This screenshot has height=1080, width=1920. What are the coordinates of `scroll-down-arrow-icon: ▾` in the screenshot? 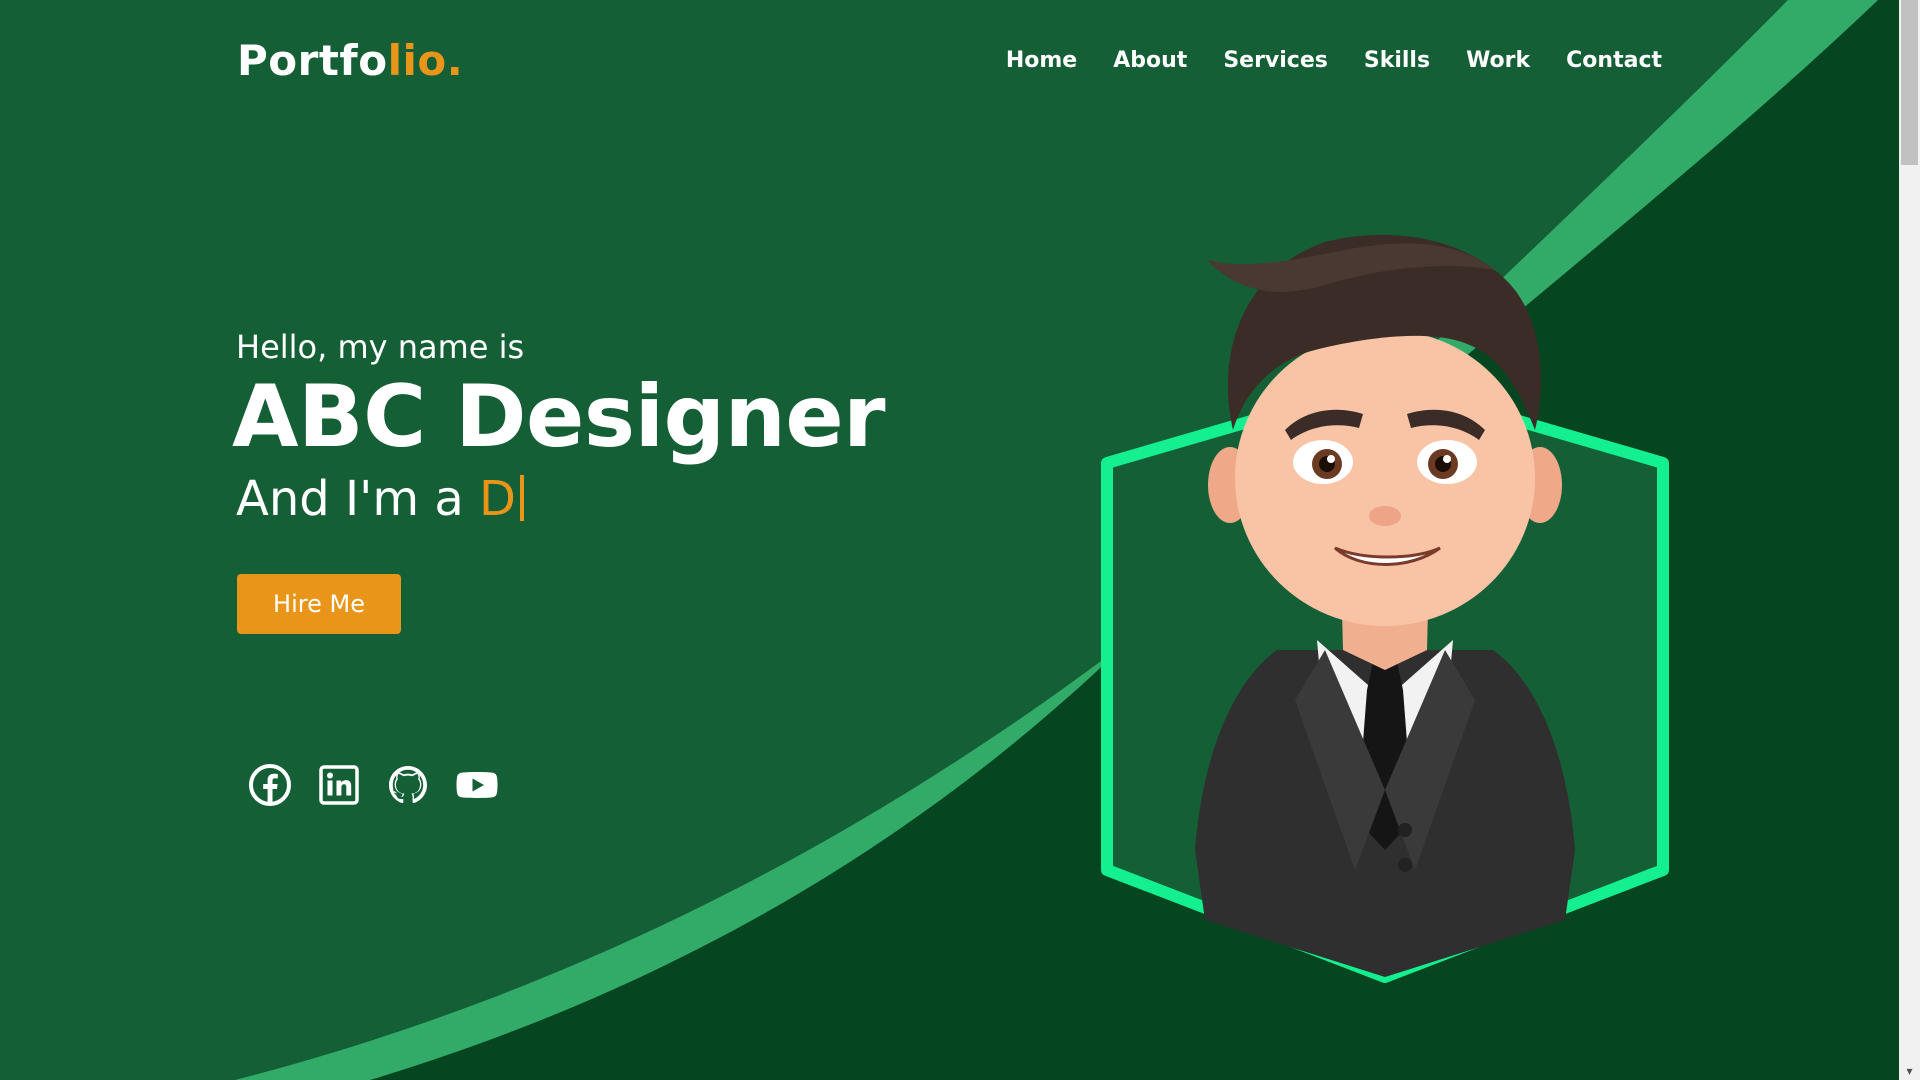 It's located at (1909, 1071).